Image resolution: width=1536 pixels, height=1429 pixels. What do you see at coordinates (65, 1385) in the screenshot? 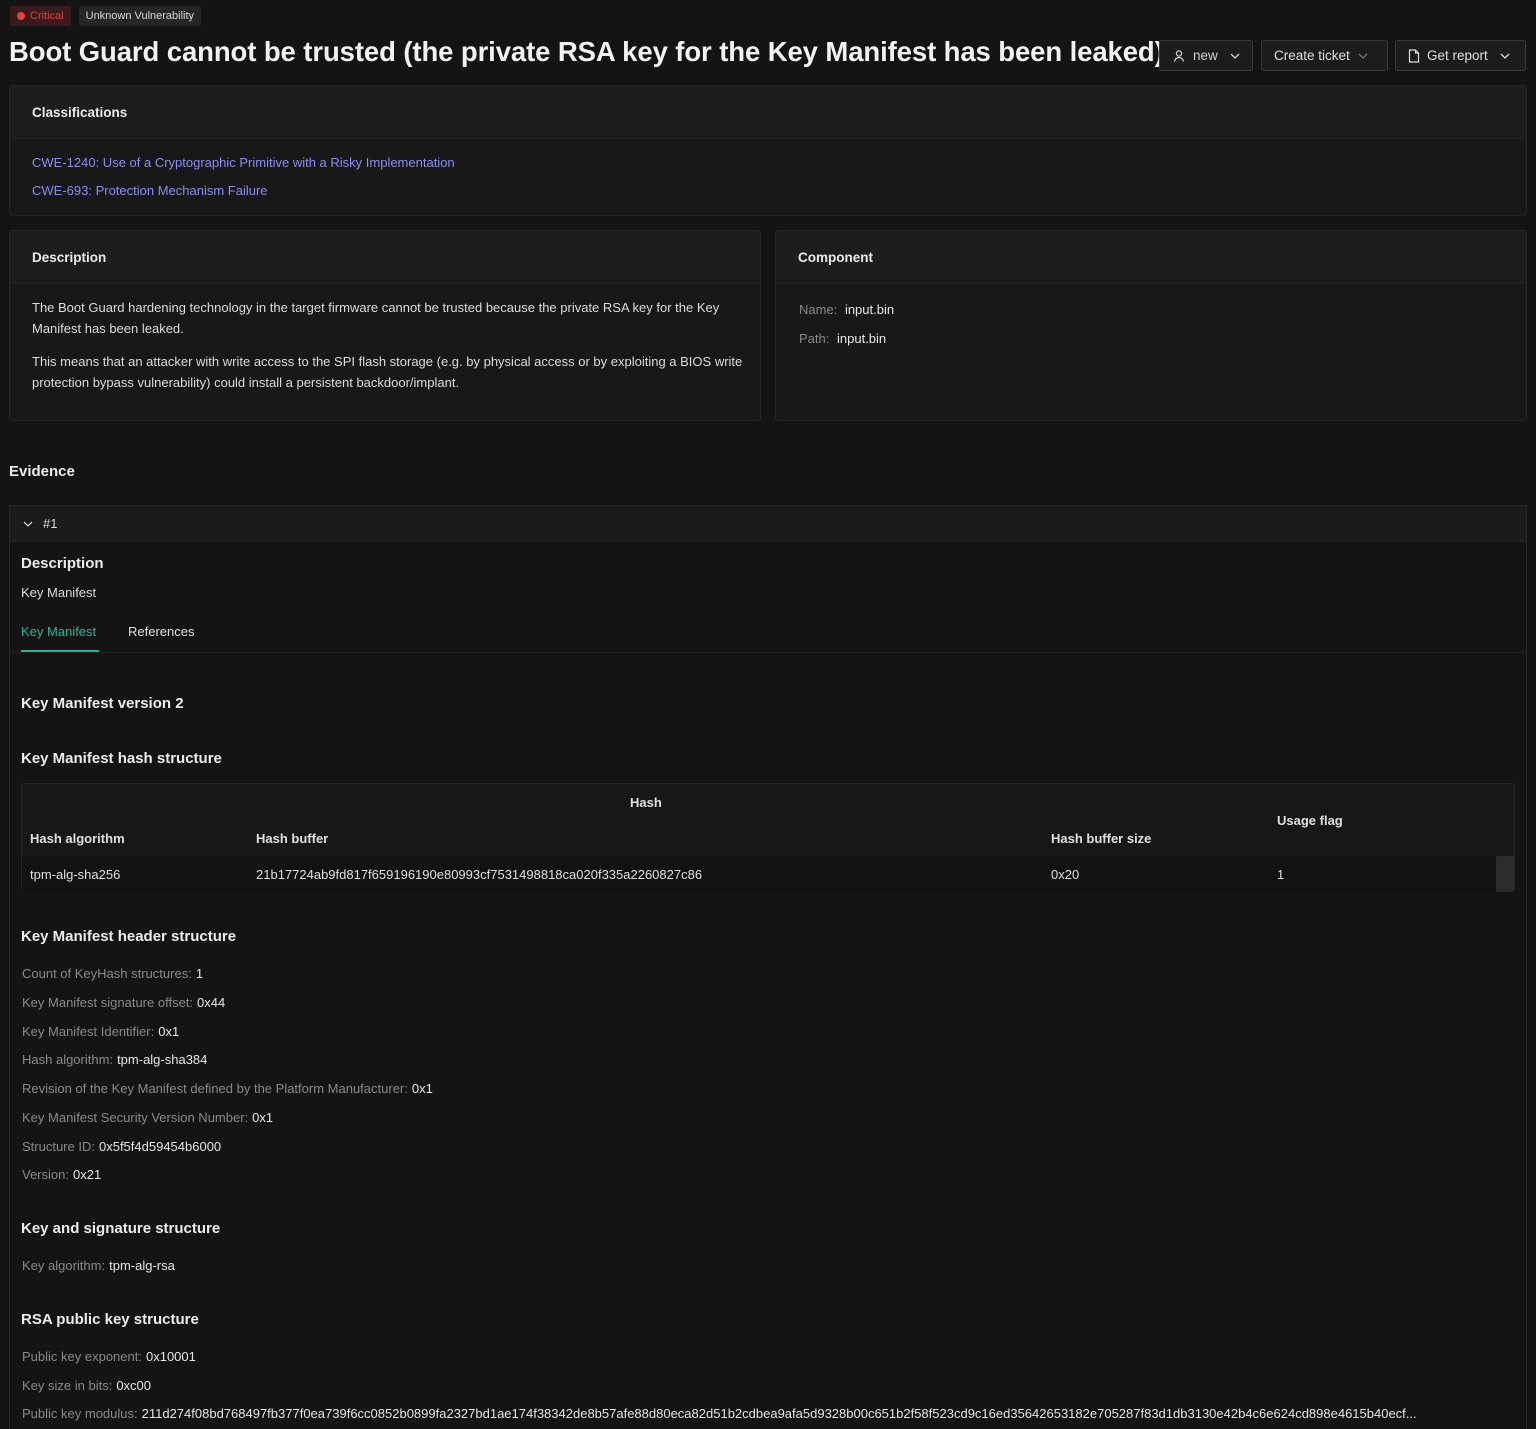
I see `field-key: Key size in bits` at bounding box center [65, 1385].